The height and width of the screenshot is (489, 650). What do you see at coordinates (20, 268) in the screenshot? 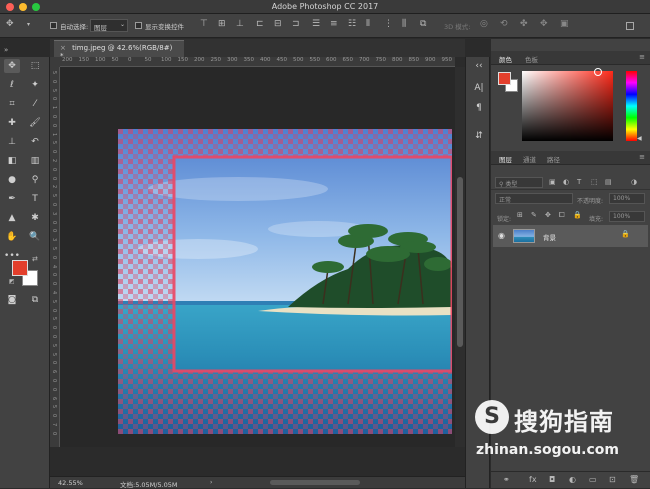
I see `foreground-color-swatch` at bounding box center [20, 268].